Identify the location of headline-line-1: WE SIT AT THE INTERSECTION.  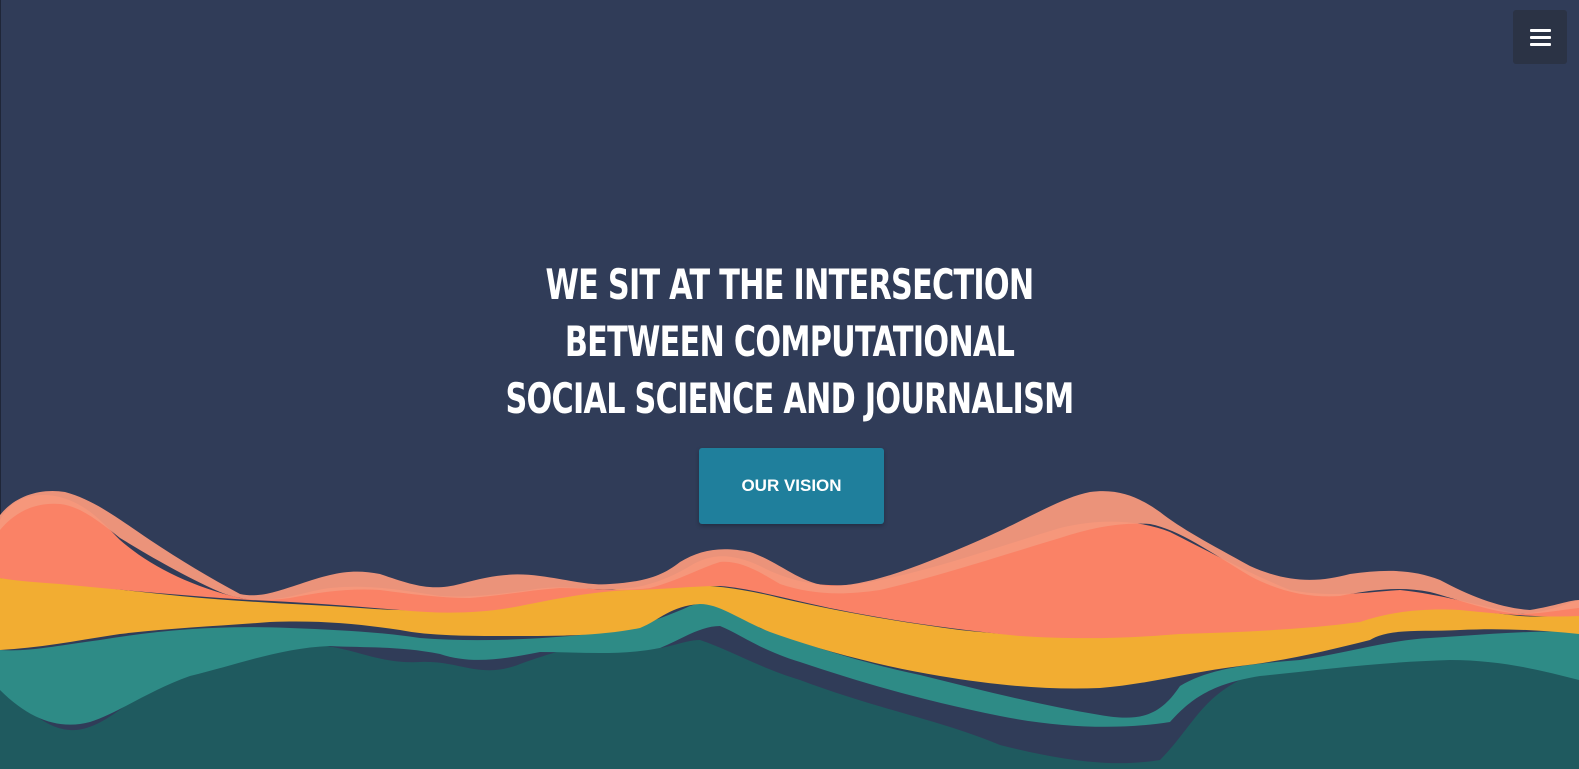
(789, 284).